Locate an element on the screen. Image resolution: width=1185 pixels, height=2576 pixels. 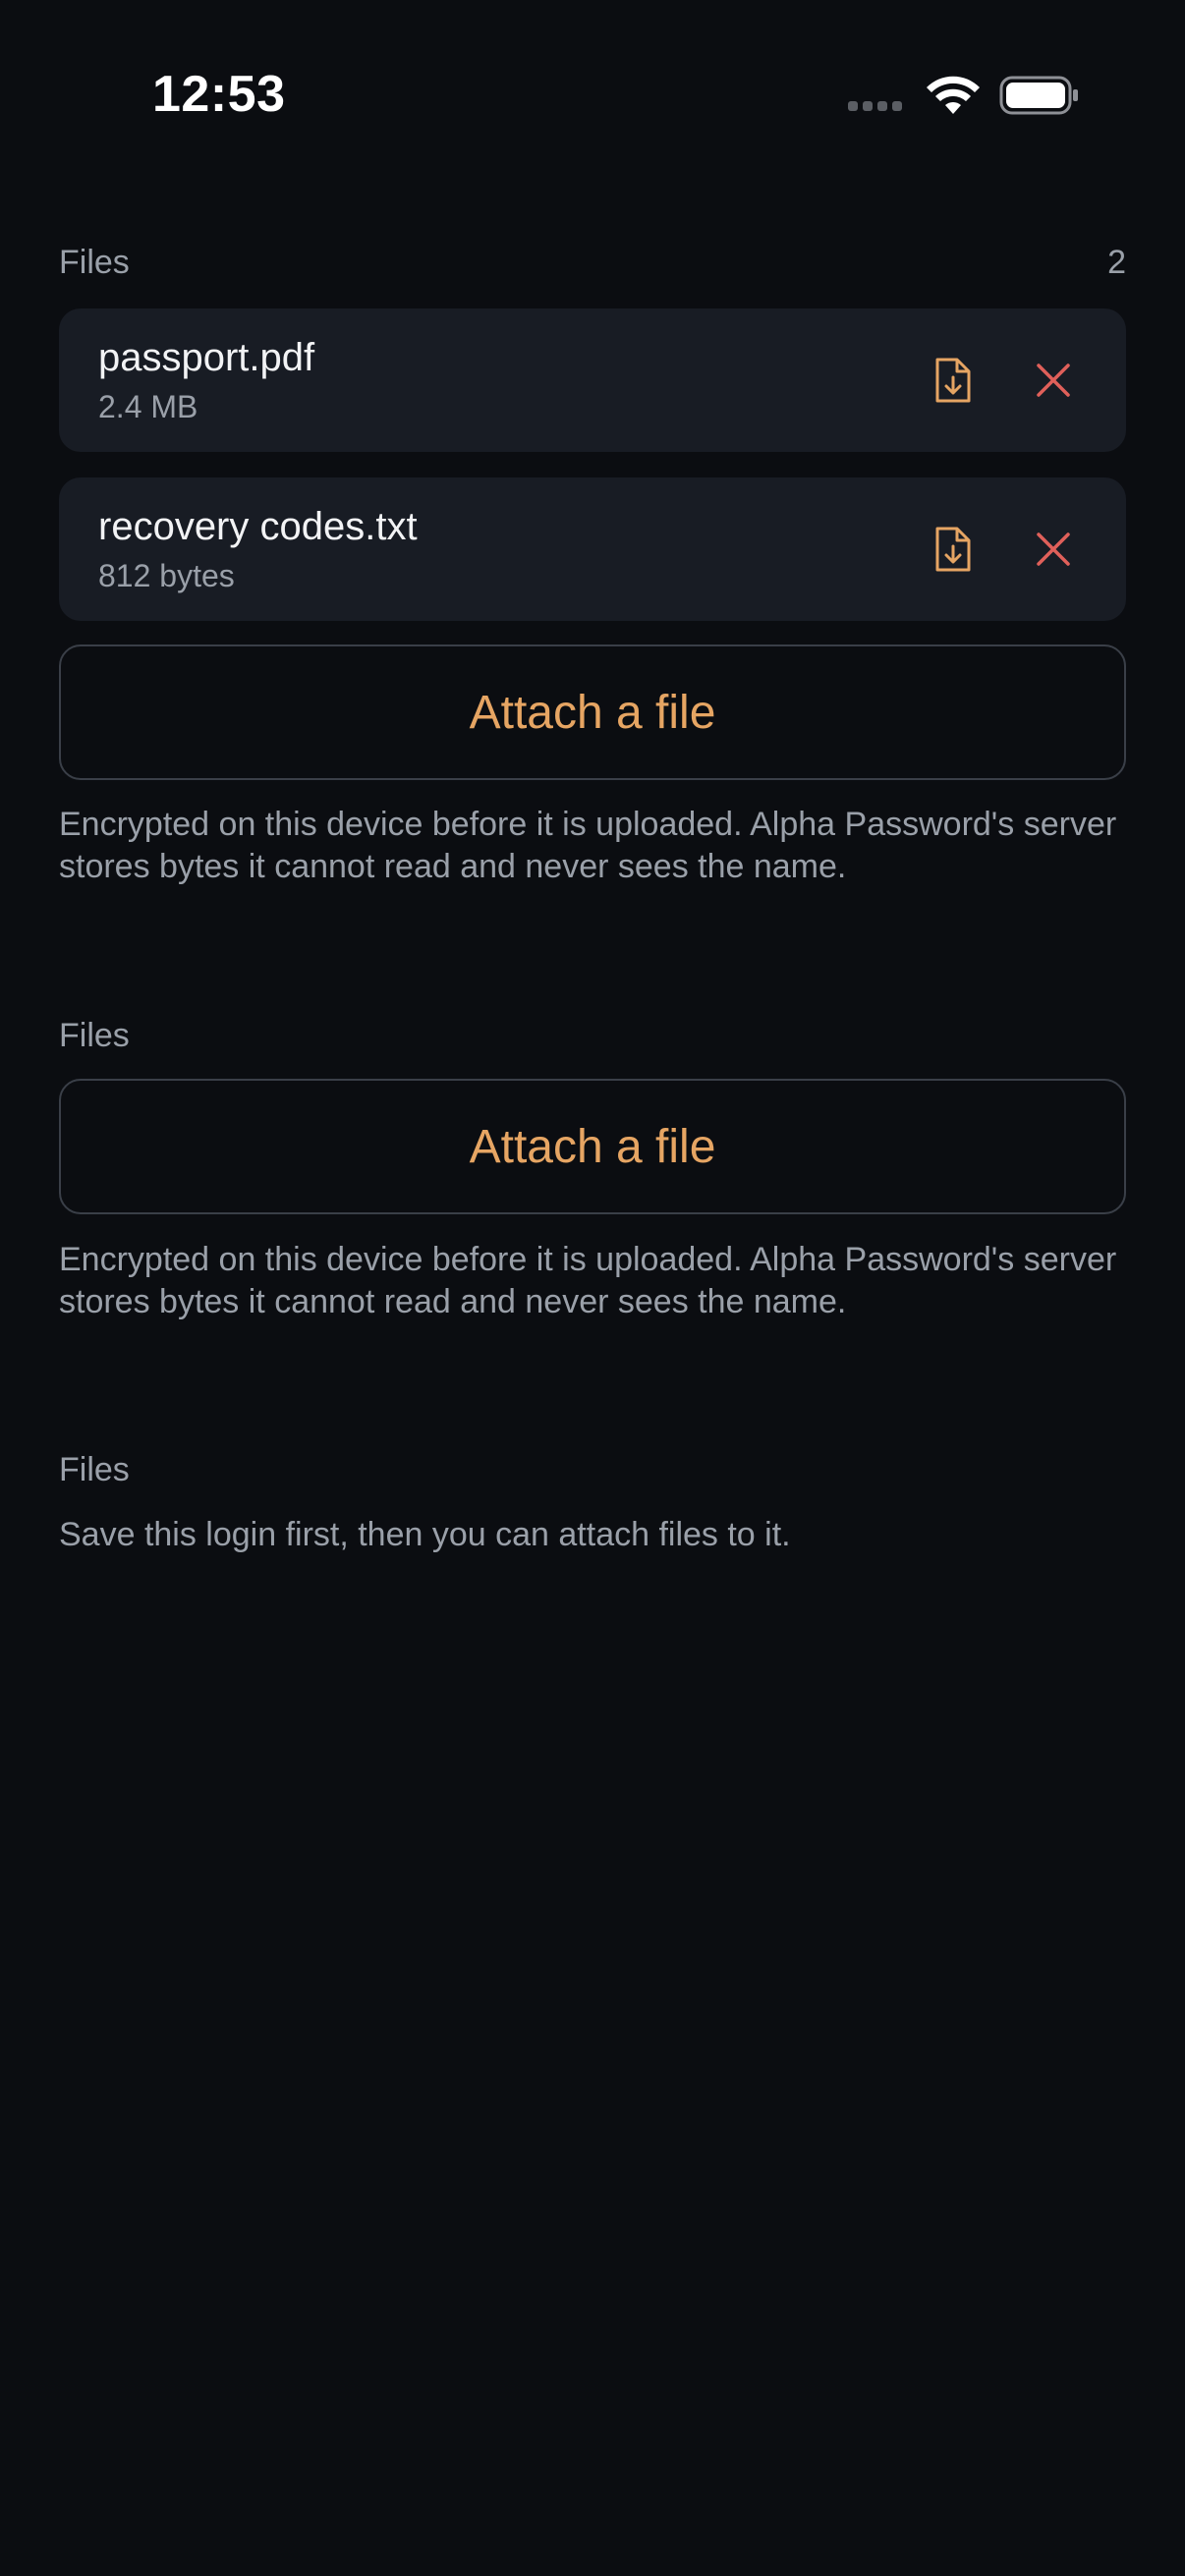
file-size: 2.4 MB is located at coordinates (148, 406).